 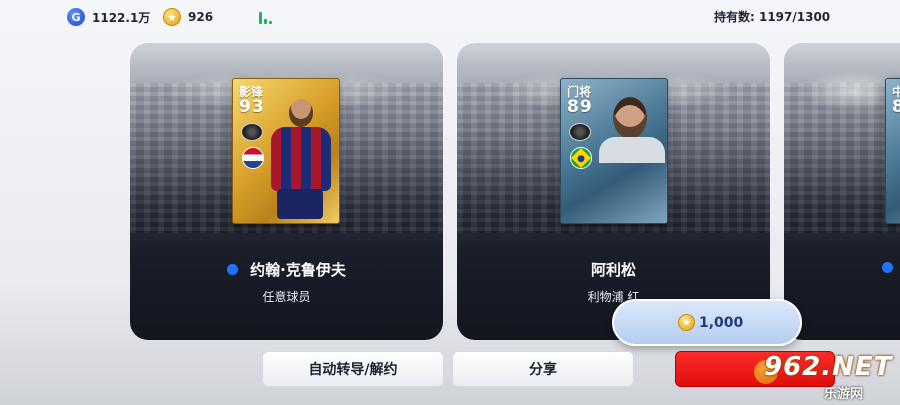 I want to click on netherlands-flag-icon, so click(x=253, y=158).